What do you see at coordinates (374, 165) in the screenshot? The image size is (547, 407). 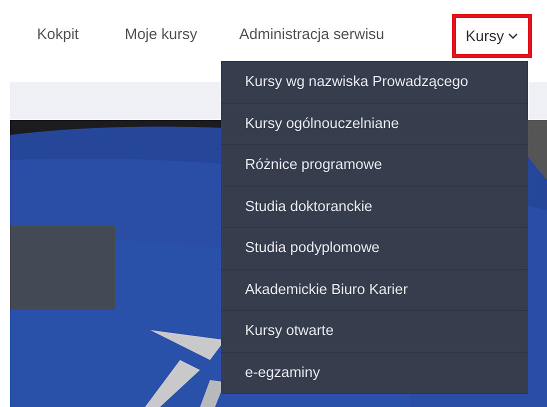 I see `menu-item: Różnice programowe` at bounding box center [374, 165].